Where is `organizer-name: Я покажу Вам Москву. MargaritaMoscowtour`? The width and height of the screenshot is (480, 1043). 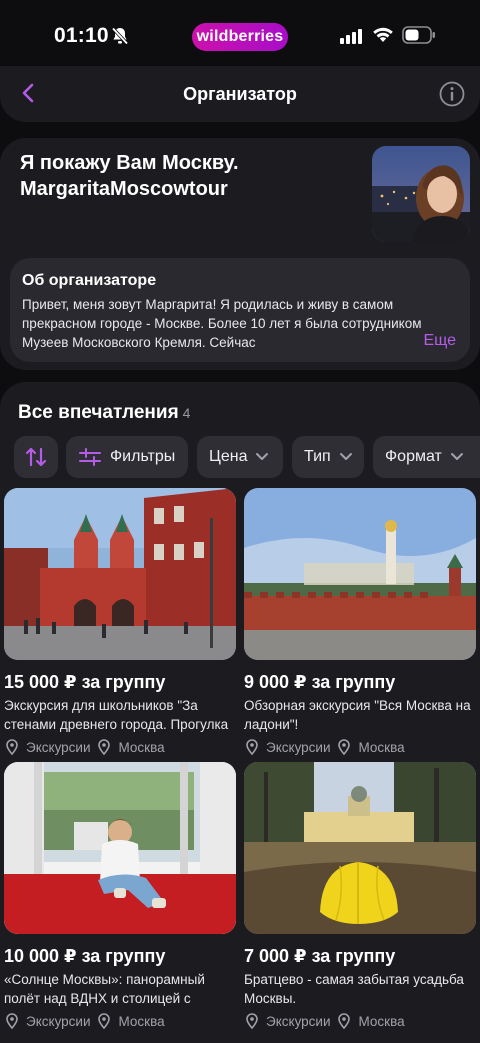
organizer-name: Я покажу Вам Москву. MargaritaMoscowtour is located at coordinates (129, 176).